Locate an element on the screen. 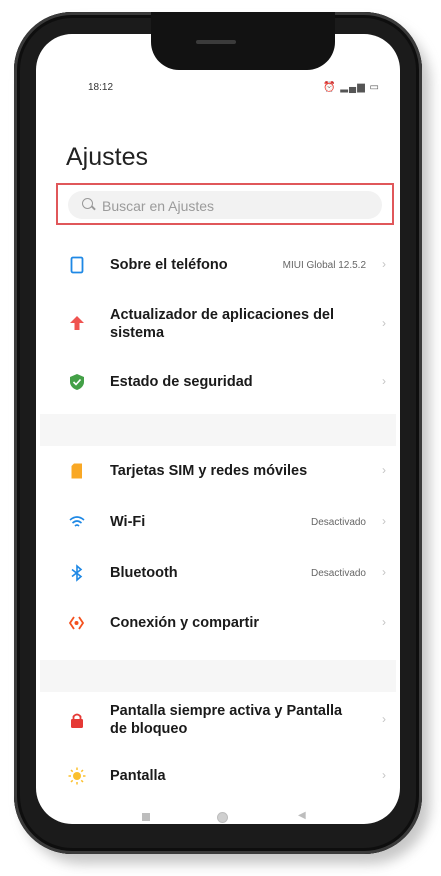  sim-icon is located at coordinates (76, 471).